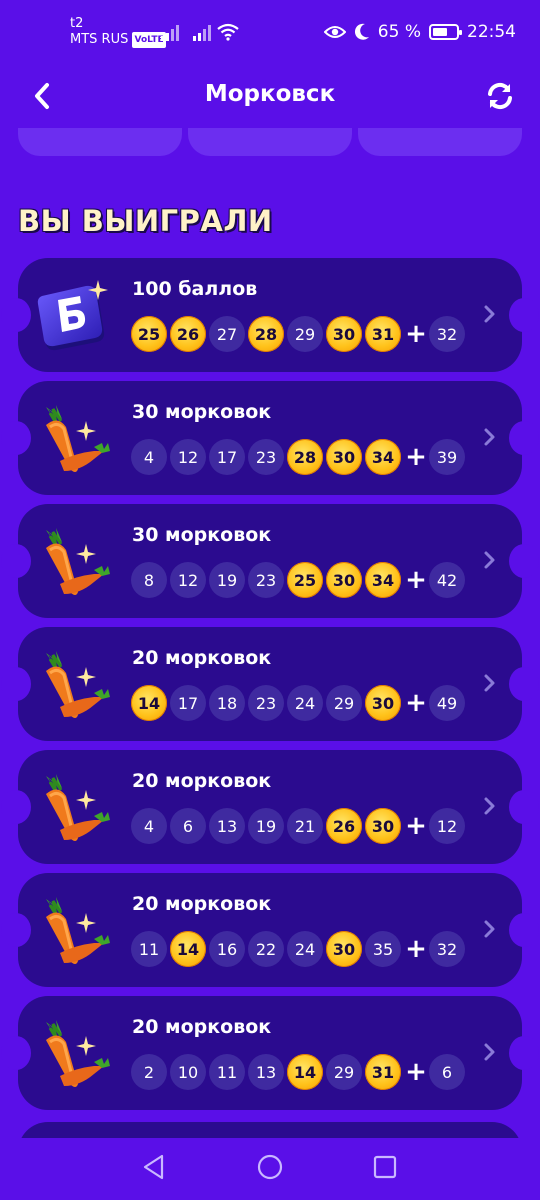  I want to click on numbers-row: 11 14 16 22 24 30 35 +32, so click(299, 949).